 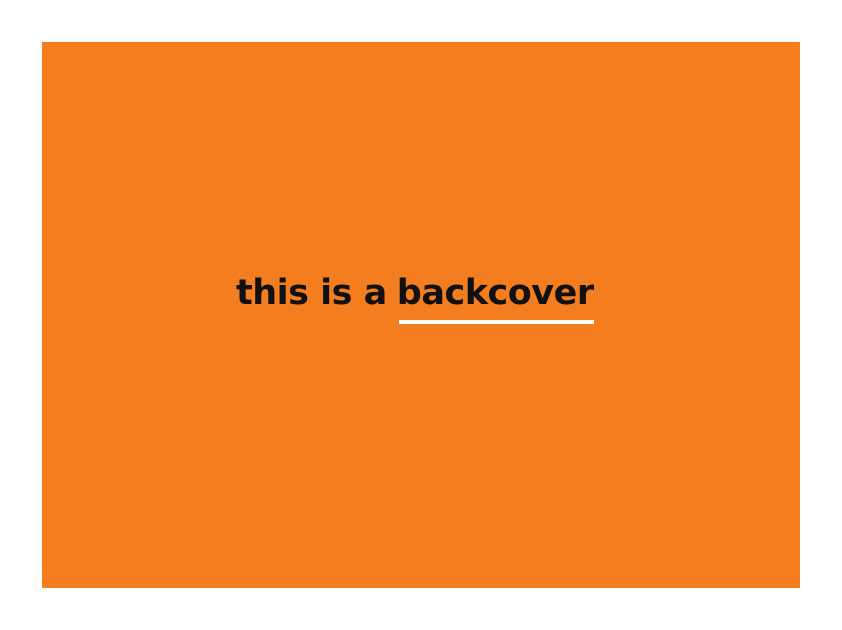 I want to click on headline-emphasis: backcover, so click(x=495, y=296).